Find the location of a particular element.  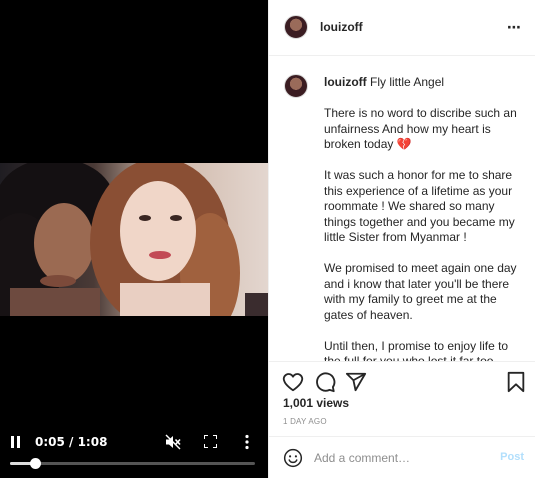

post-timestamp: 1 DAY AGO is located at coordinates (305, 421).